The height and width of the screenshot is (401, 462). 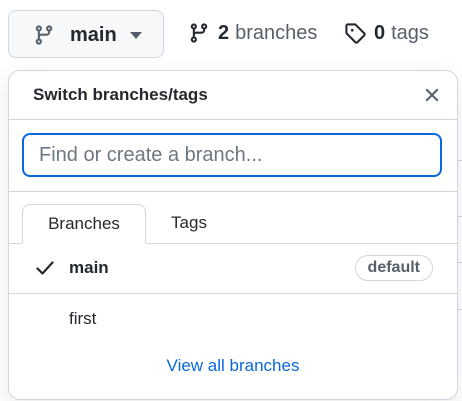 I want to click on branches-label: branches, so click(x=276, y=33).